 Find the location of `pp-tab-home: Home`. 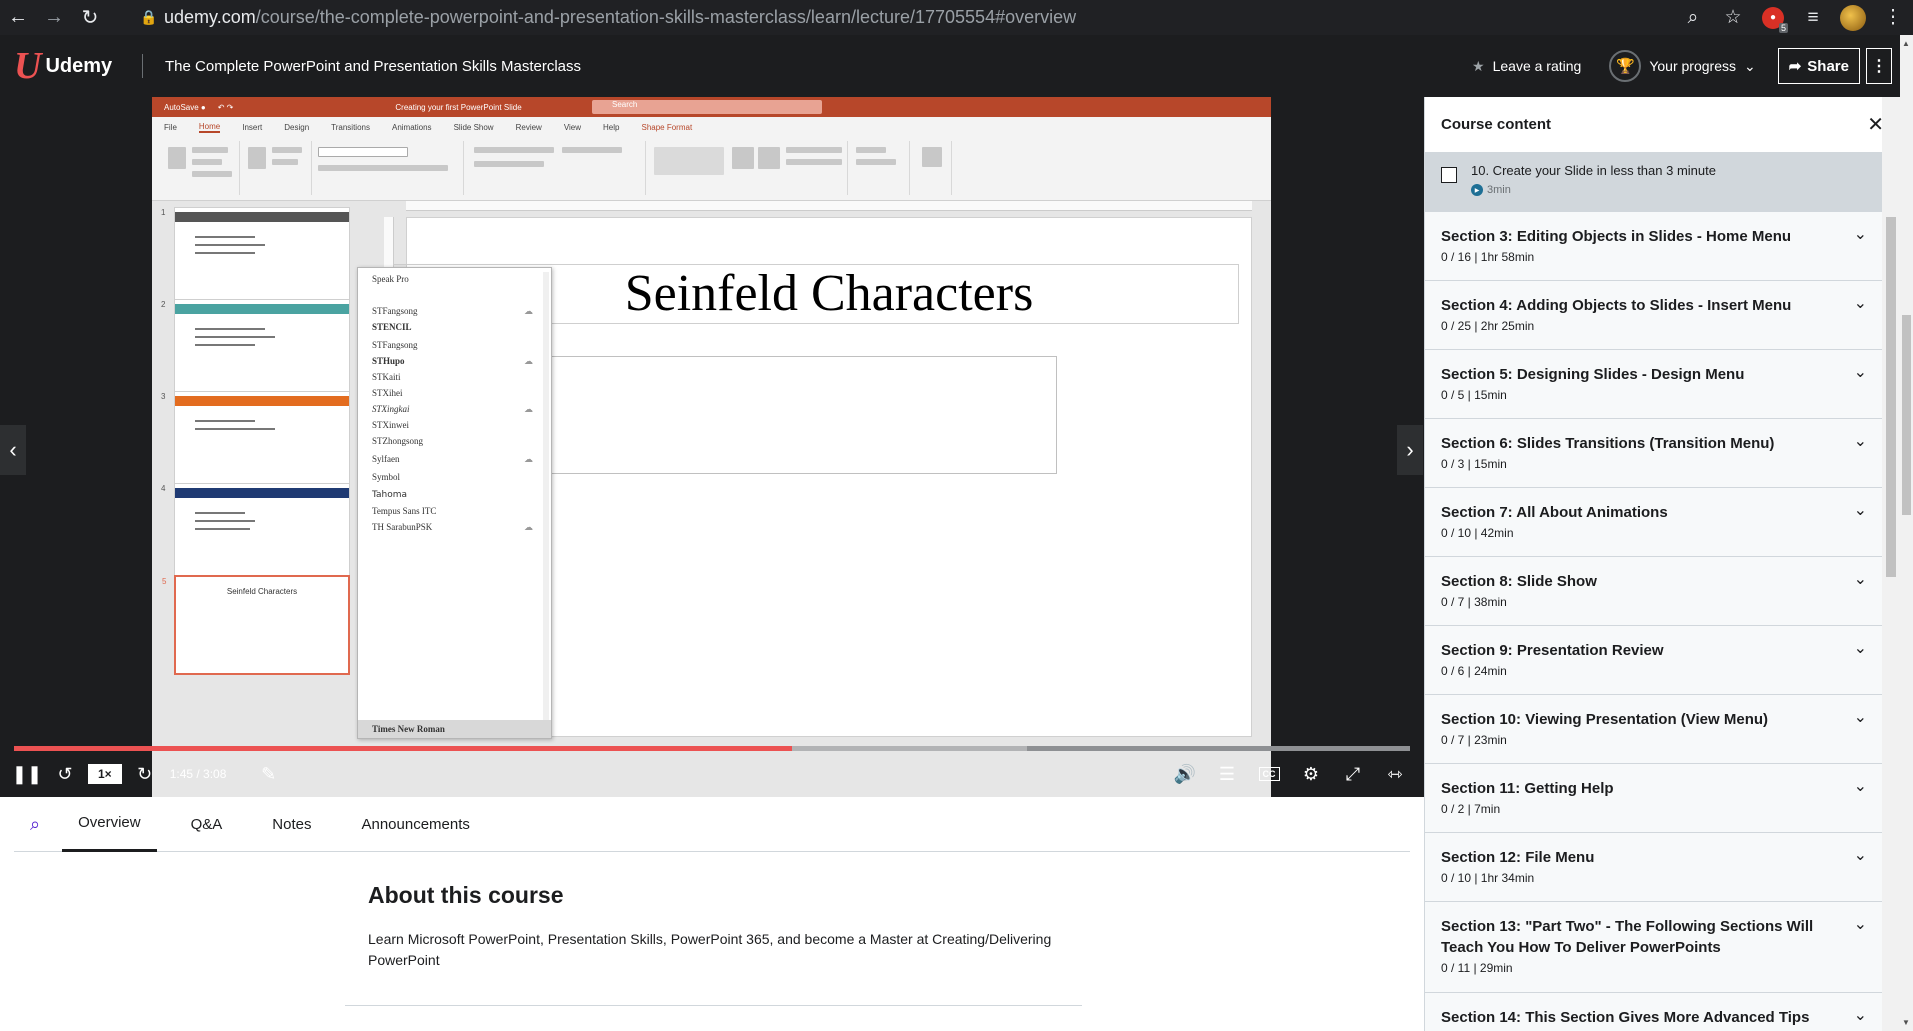

pp-tab-home: Home is located at coordinates (209, 127).